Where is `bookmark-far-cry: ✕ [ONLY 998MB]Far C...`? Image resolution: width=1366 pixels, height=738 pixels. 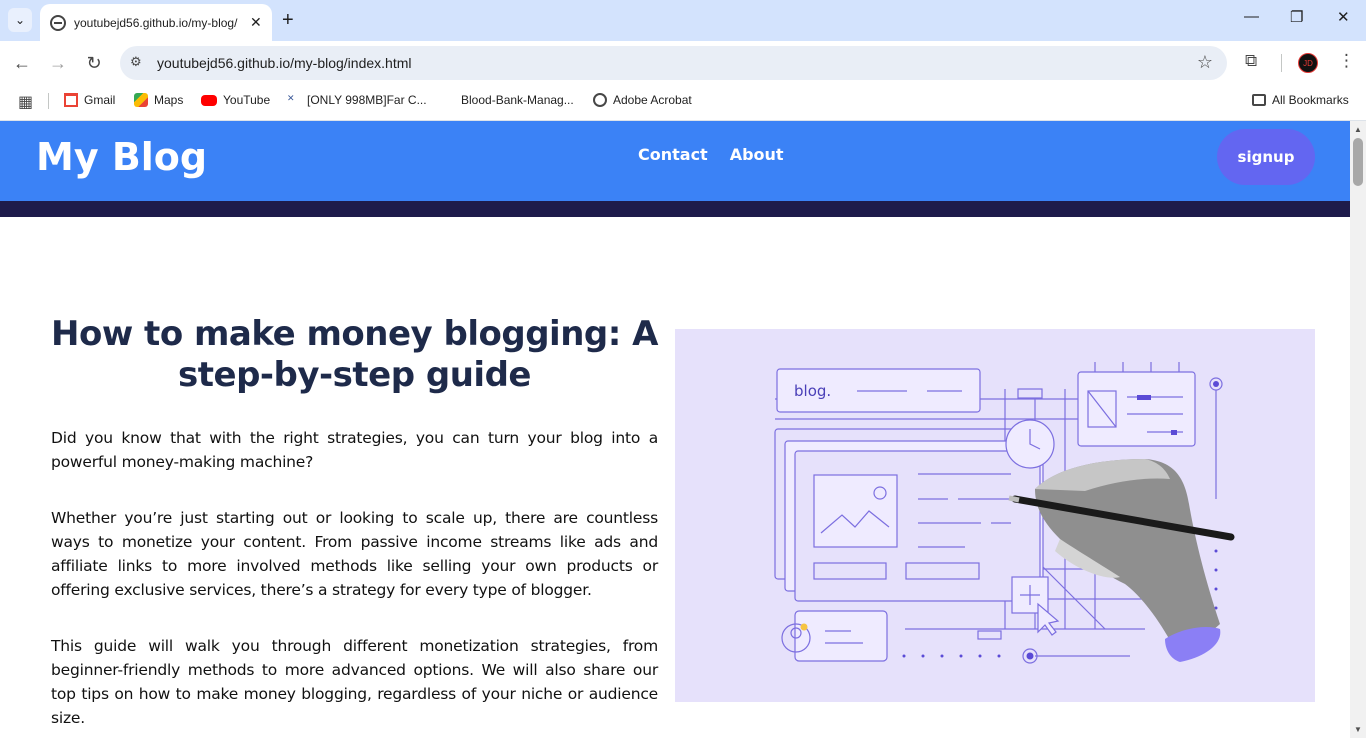 bookmark-far-cry: ✕ [ONLY 998MB]Far C... is located at coordinates (357, 100).